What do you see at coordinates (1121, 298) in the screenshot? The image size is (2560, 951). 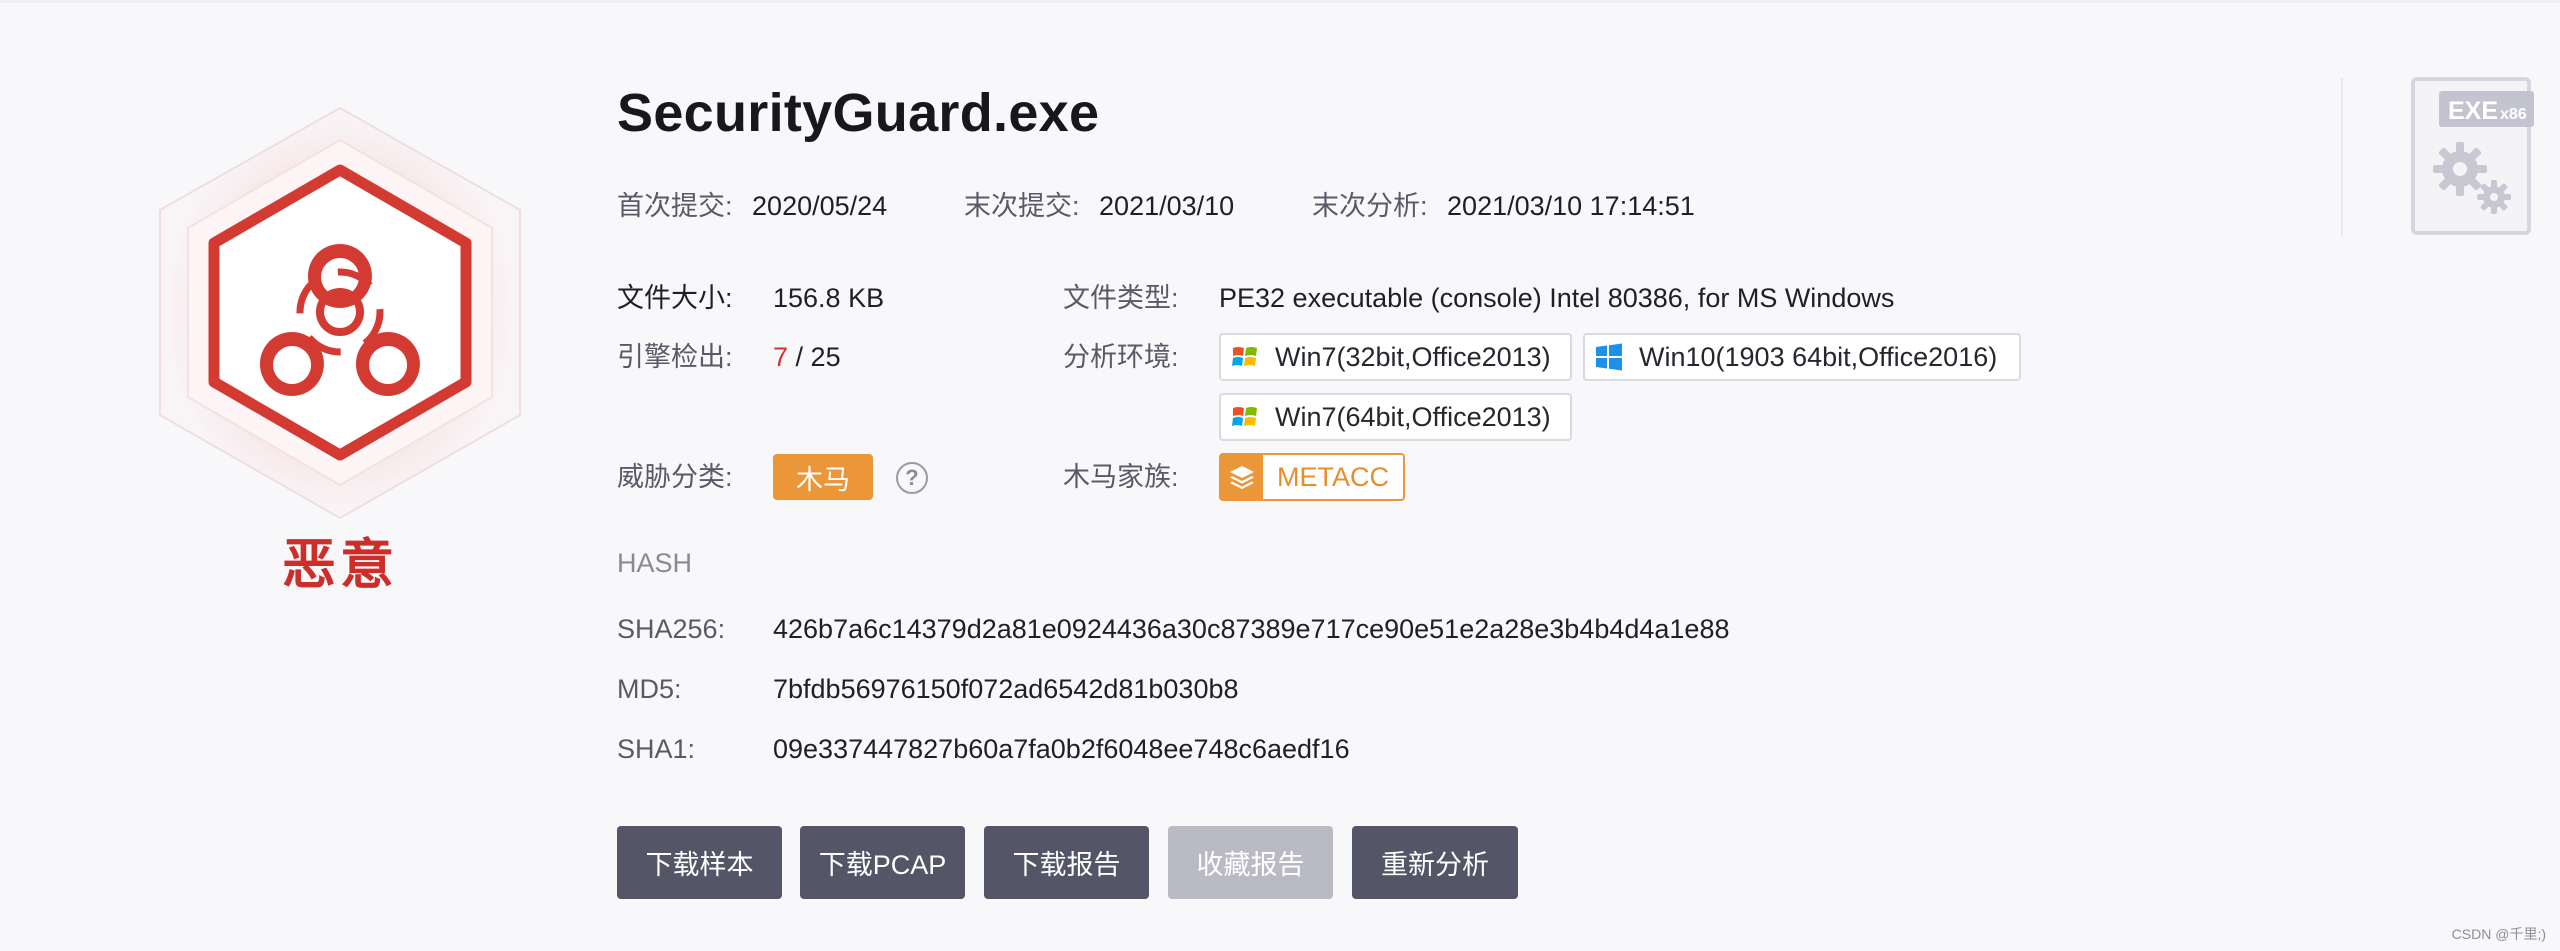 I see `file-type-label: 文件类型:` at bounding box center [1121, 298].